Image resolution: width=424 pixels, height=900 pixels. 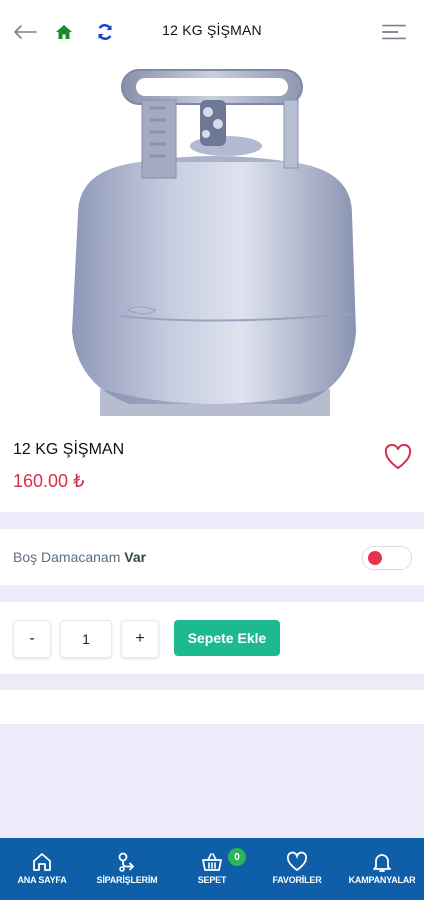 What do you see at coordinates (127, 880) in the screenshot?
I see `nav-label-orders: SİPARİŞLERİM` at bounding box center [127, 880].